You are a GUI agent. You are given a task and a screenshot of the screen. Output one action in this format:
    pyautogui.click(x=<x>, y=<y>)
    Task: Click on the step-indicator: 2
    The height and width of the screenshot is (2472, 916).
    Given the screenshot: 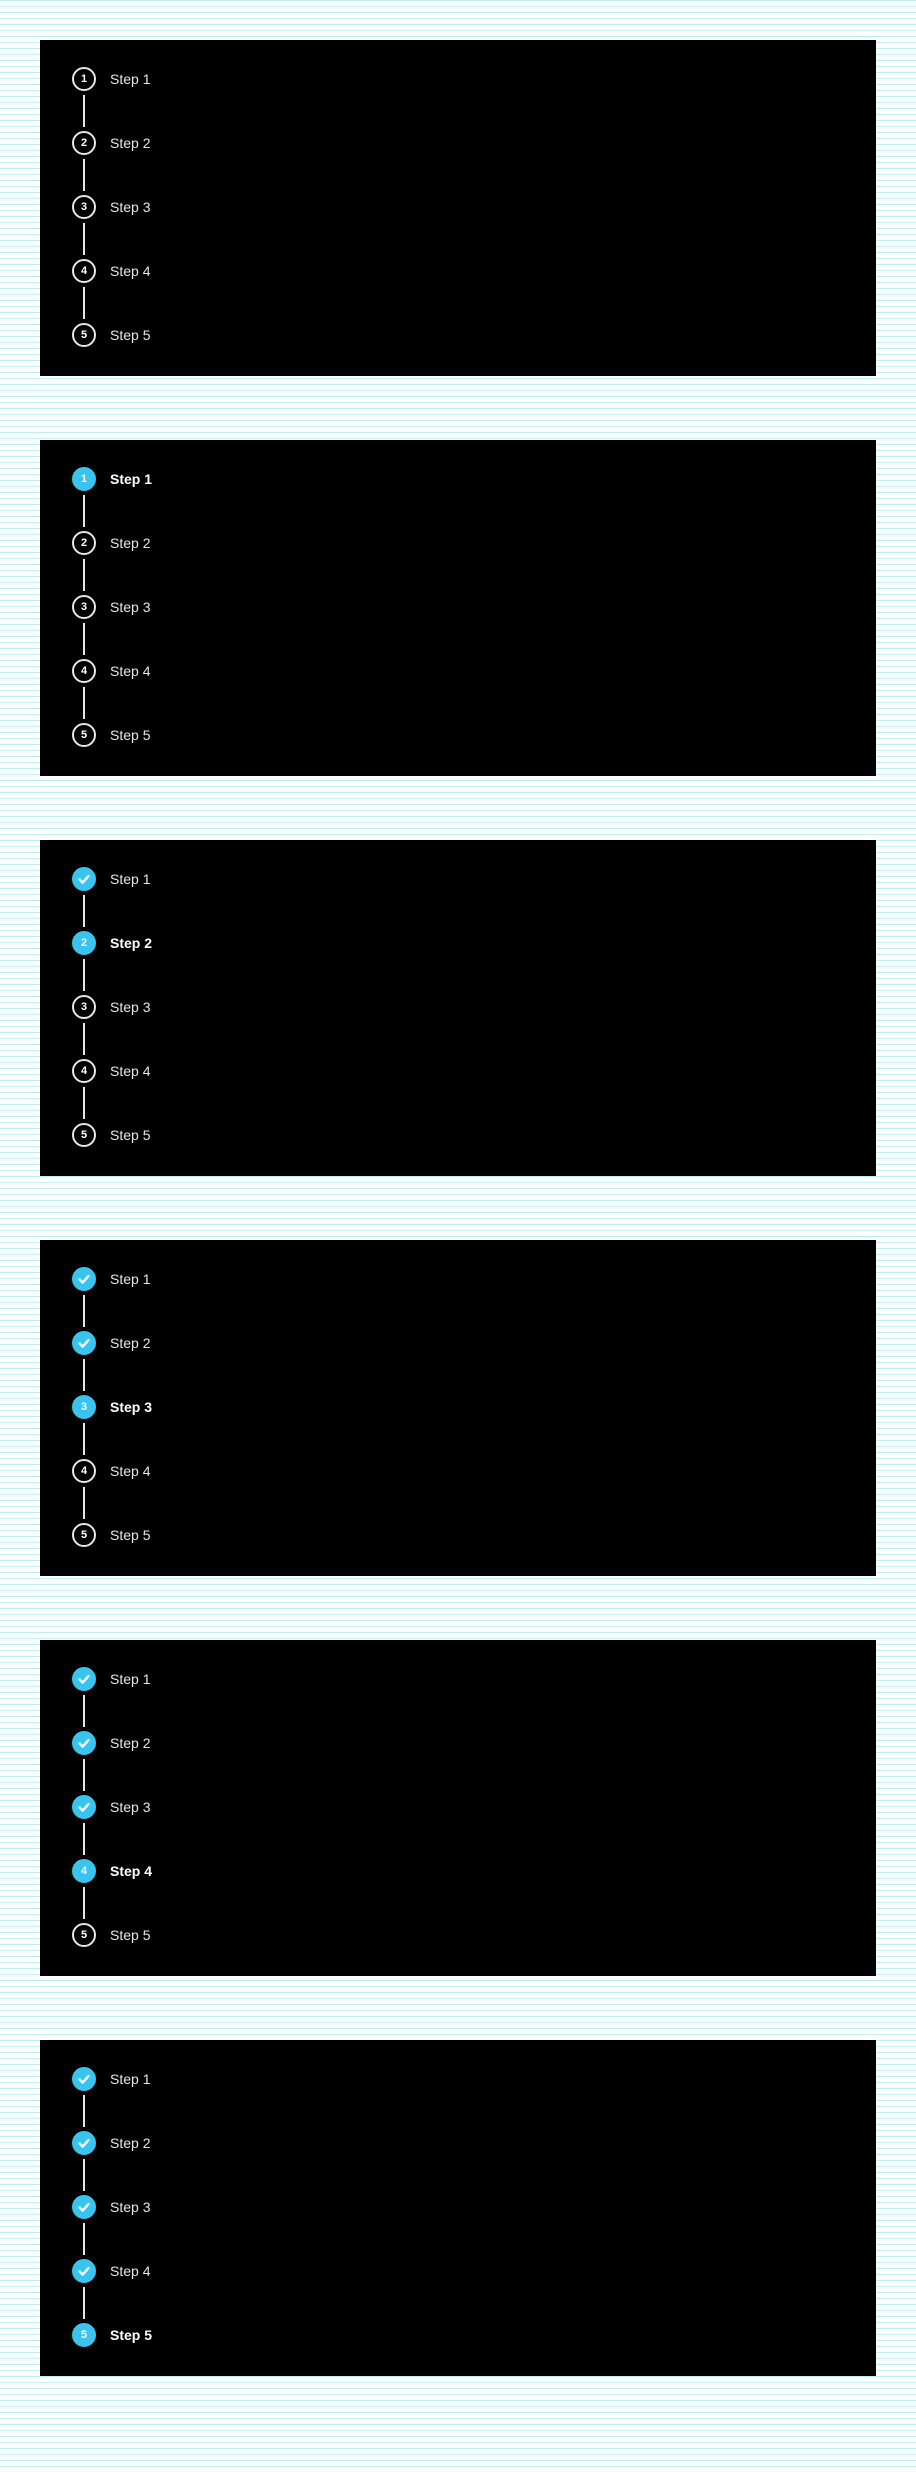 What is the action you would take?
    pyautogui.click(x=84, y=561)
    